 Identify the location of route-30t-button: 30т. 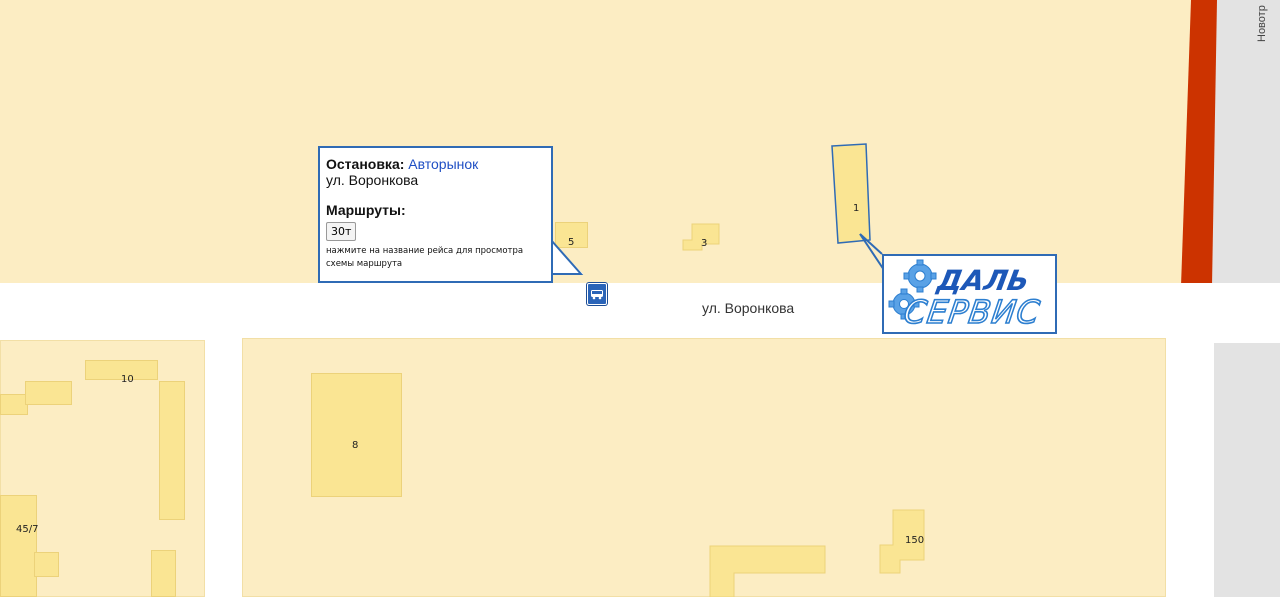
(341, 231).